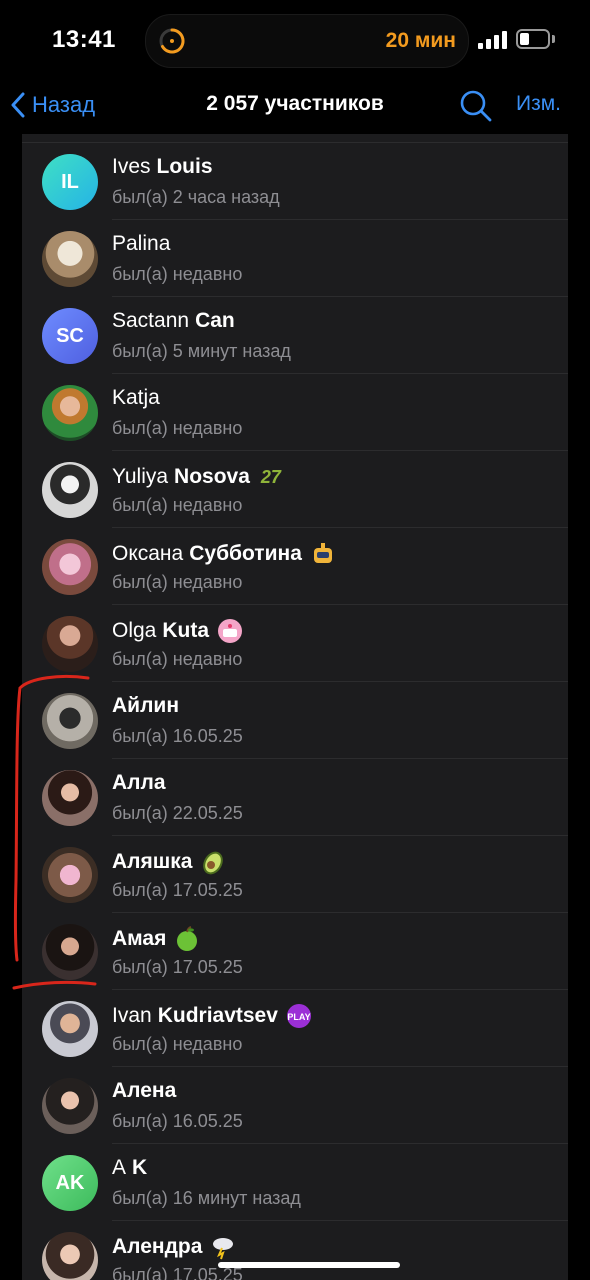 The height and width of the screenshot is (1280, 590). I want to click on last-name: Субботина, so click(245, 553).